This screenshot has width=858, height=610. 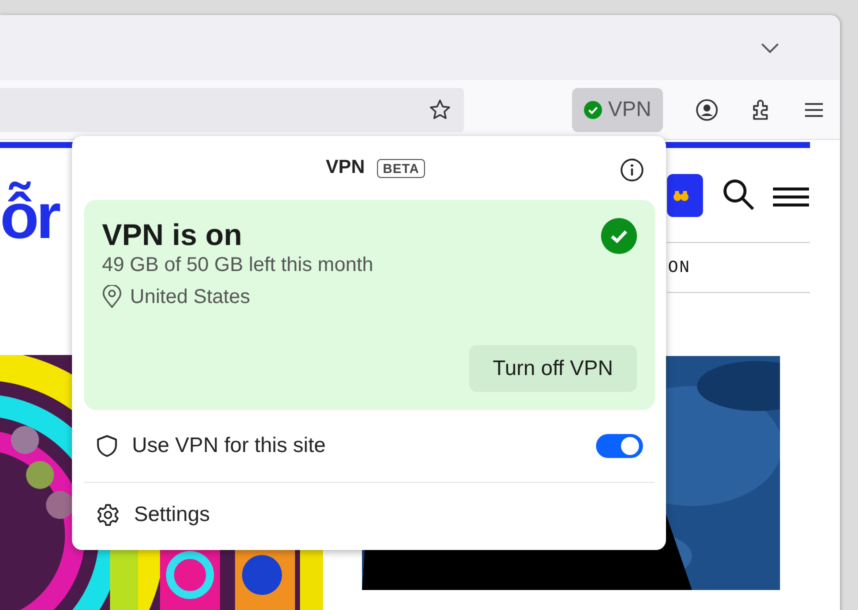 What do you see at coordinates (707, 110) in the screenshot?
I see `account-icon` at bounding box center [707, 110].